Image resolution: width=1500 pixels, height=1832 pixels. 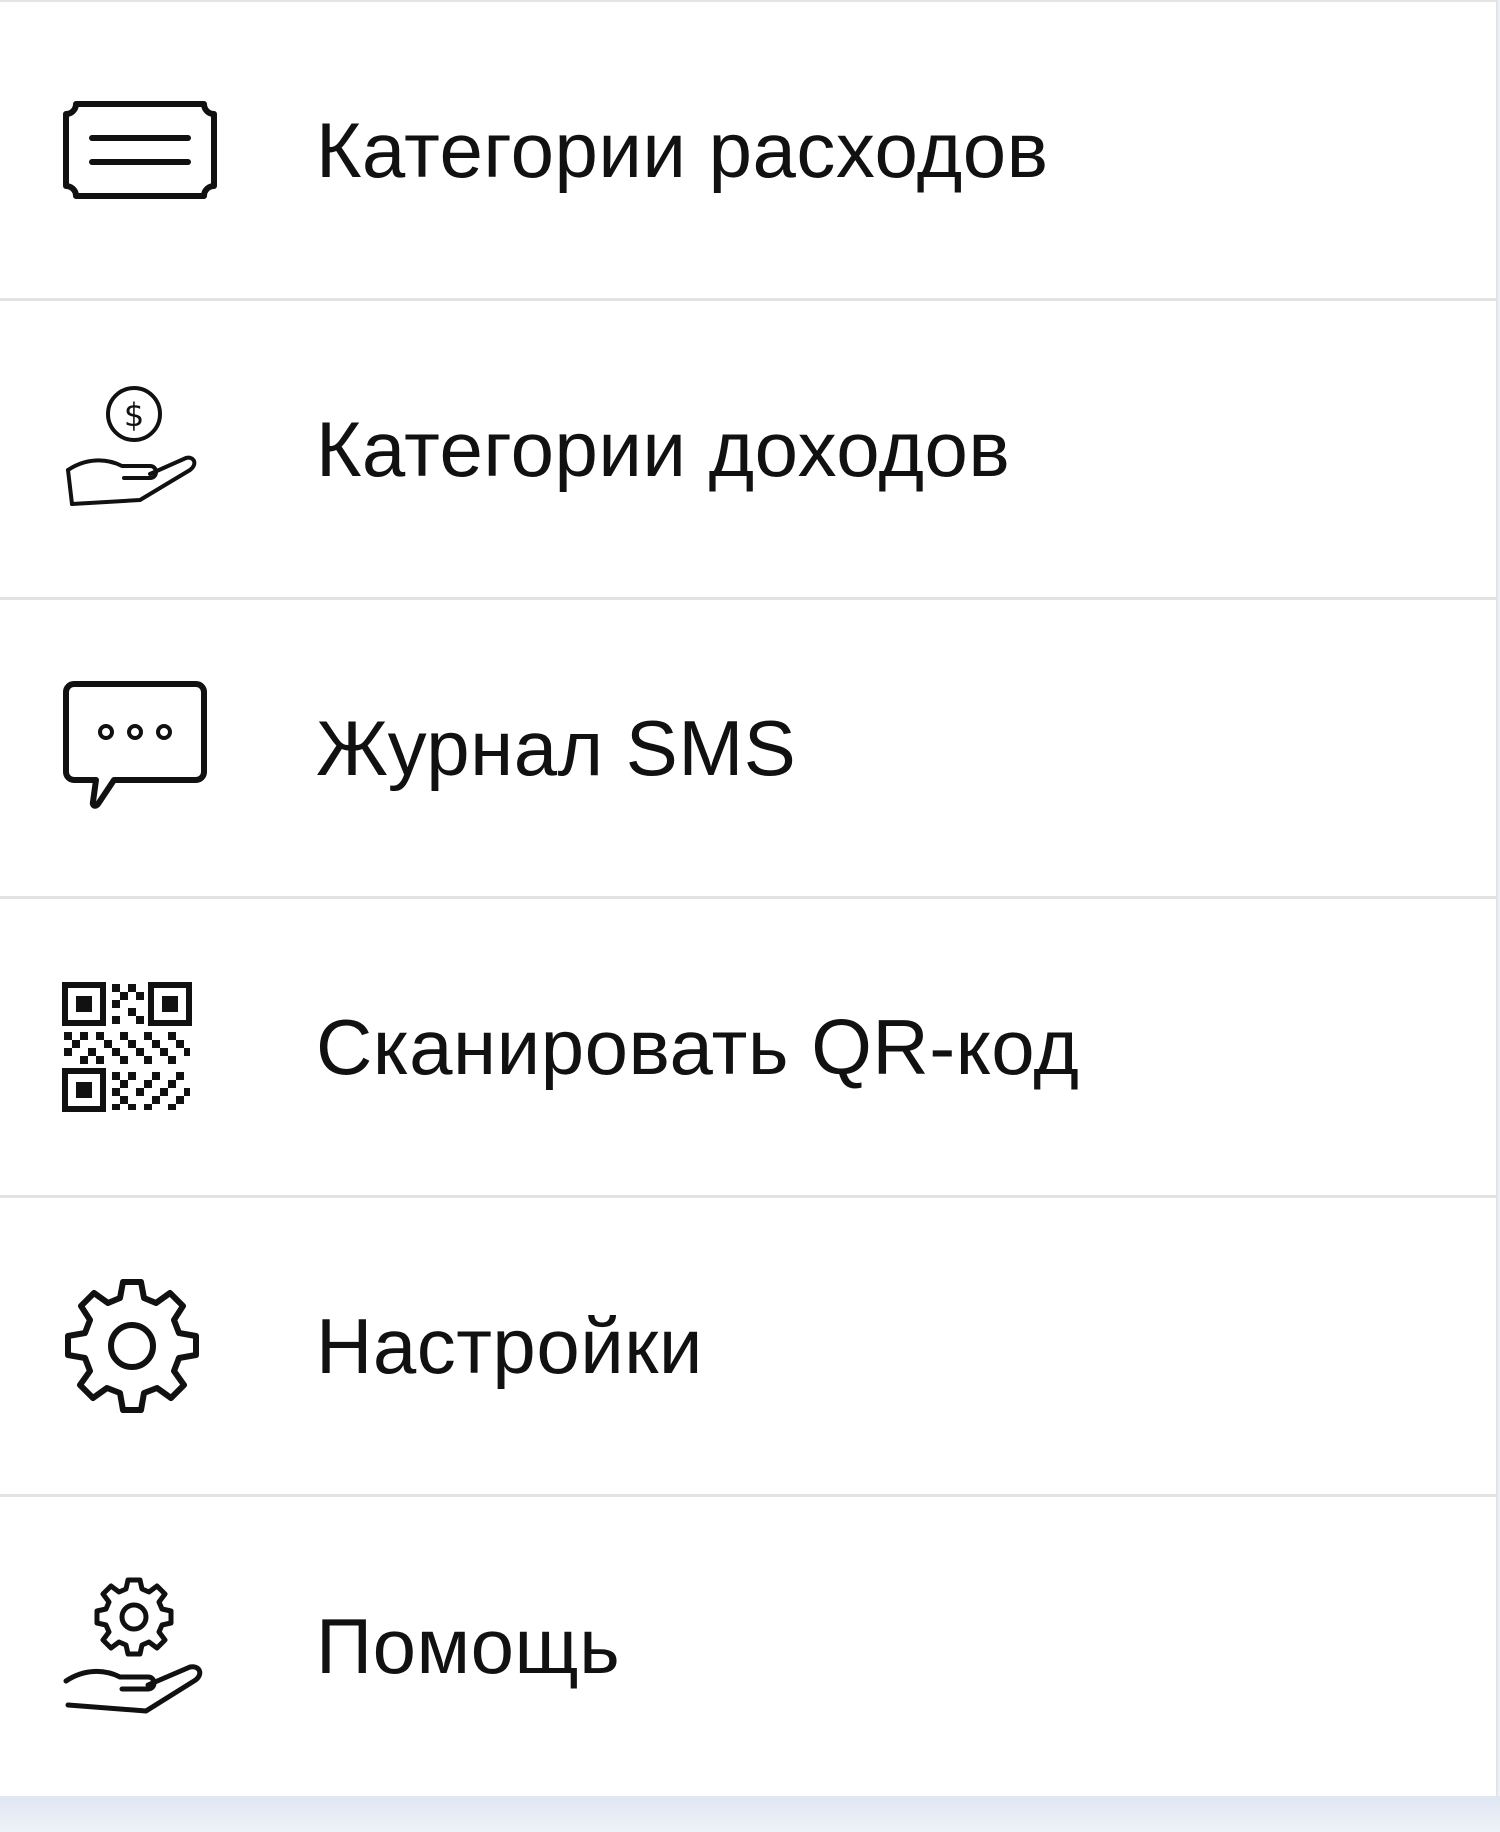 I want to click on gear-icon, so click(x=142, y=1346).